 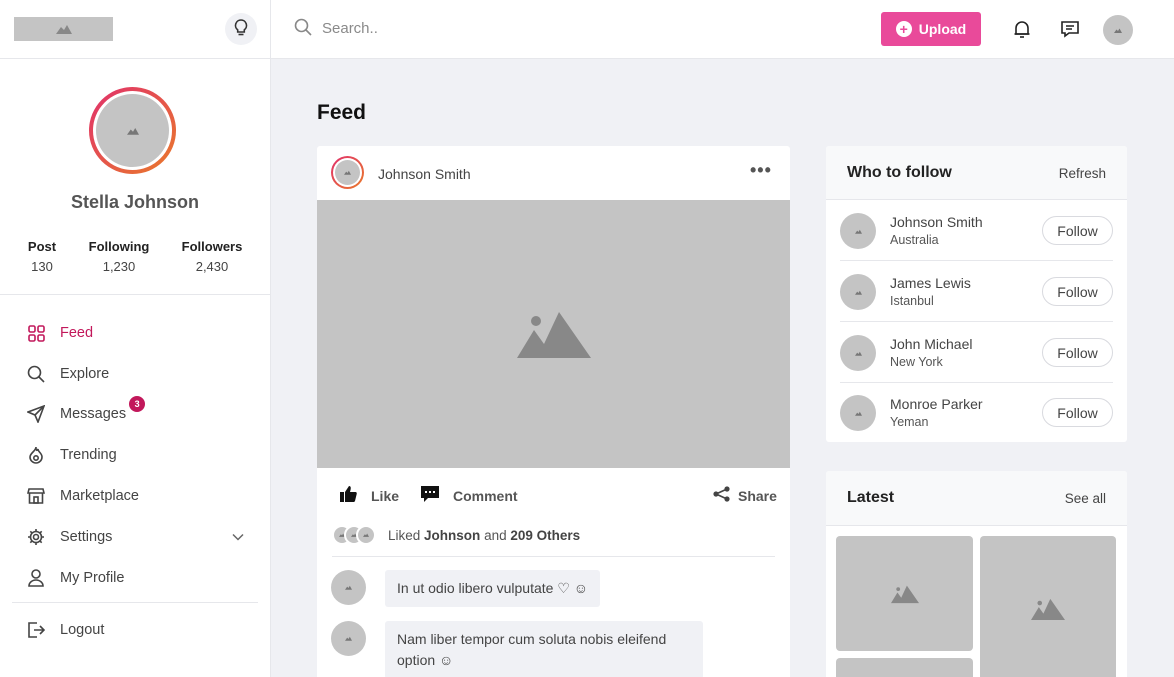 I want to click on refresh-link: Refresh, so click(x=1082, y=173).